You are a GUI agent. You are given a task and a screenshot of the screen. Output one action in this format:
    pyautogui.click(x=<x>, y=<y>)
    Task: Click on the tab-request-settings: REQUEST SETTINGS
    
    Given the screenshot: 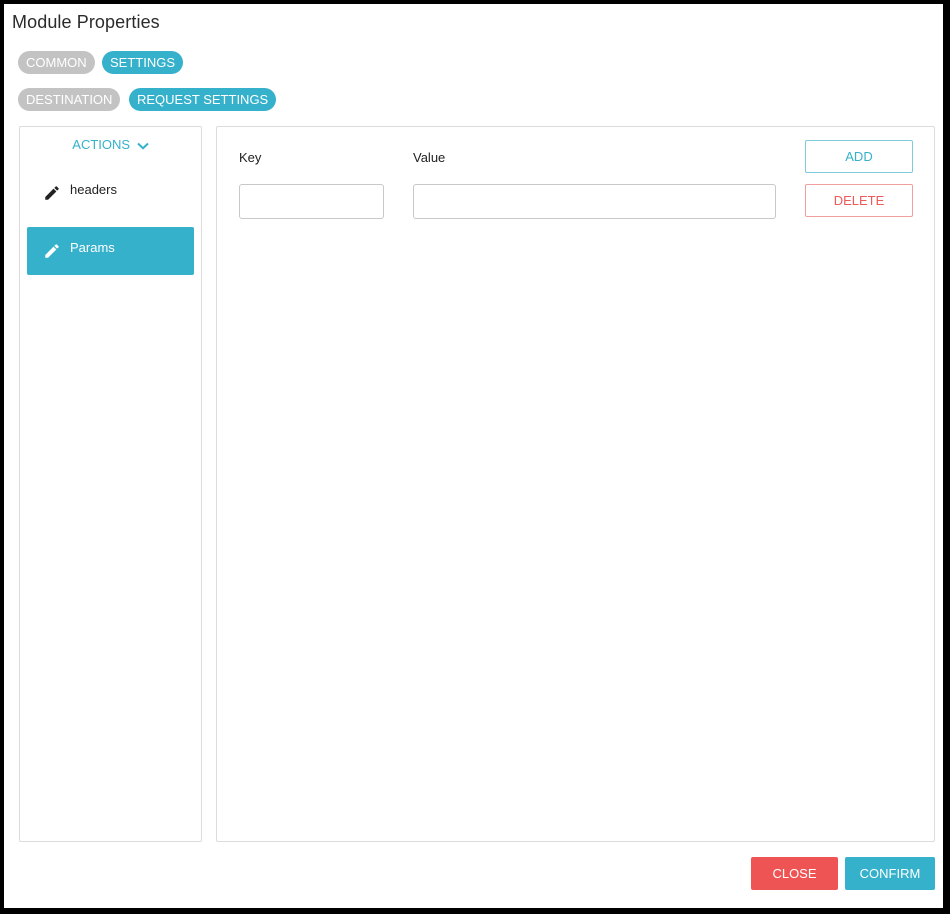 What is the action you would take?
    pyautogui.click(x=203, y=99)
    